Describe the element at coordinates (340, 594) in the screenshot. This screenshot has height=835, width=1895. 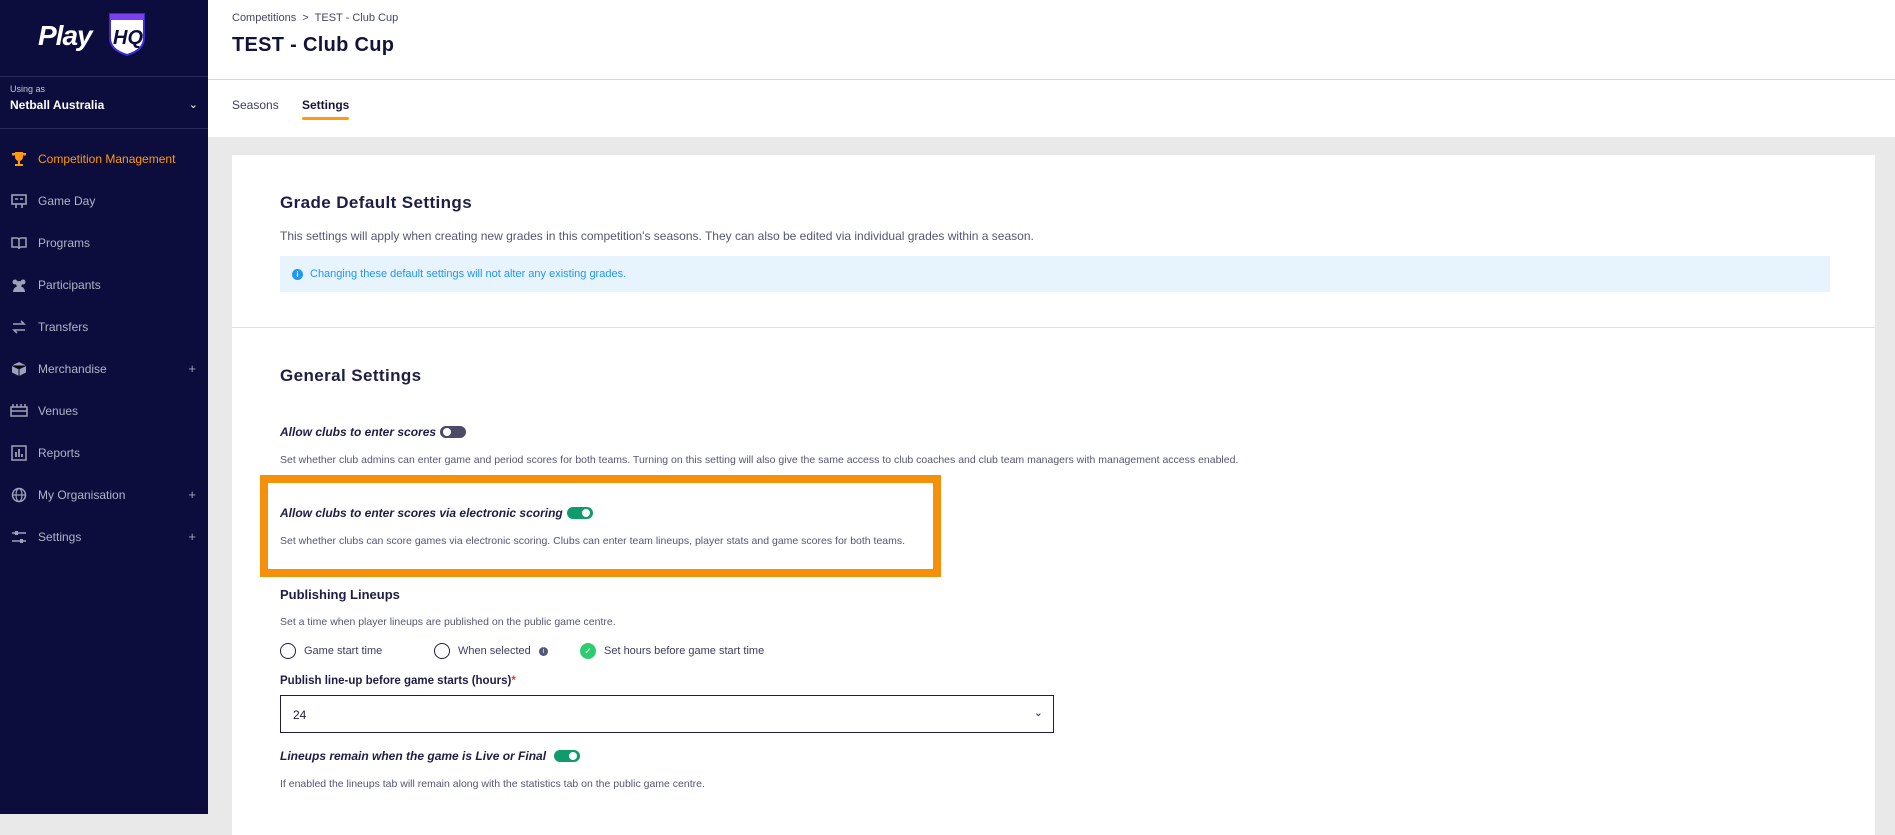
I see `publishing-lineups-title: Publishing Lineups` at that location.